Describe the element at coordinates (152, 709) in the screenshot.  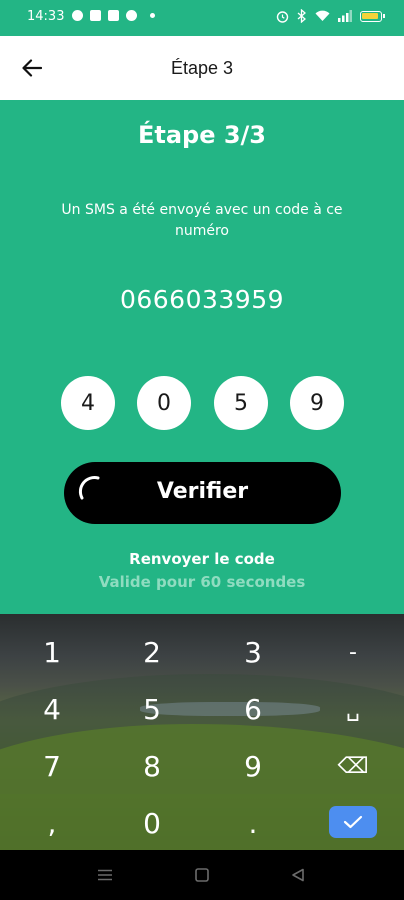
I see `key-5: 5` at that location.